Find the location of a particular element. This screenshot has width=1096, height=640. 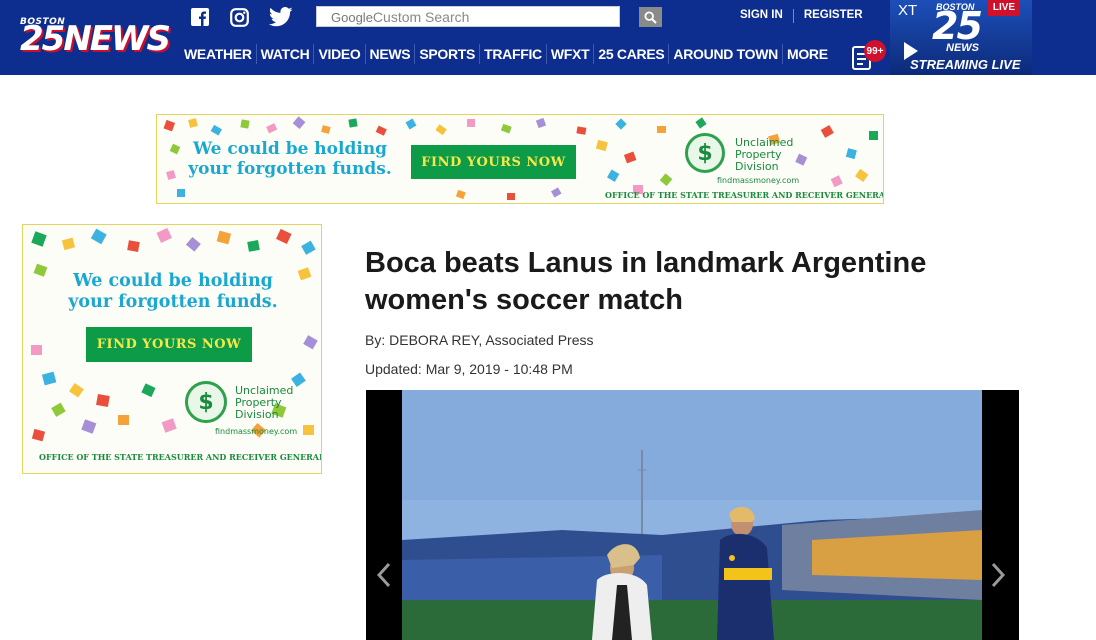

notifications-button: 99+ is located at coordinates (868, 56).